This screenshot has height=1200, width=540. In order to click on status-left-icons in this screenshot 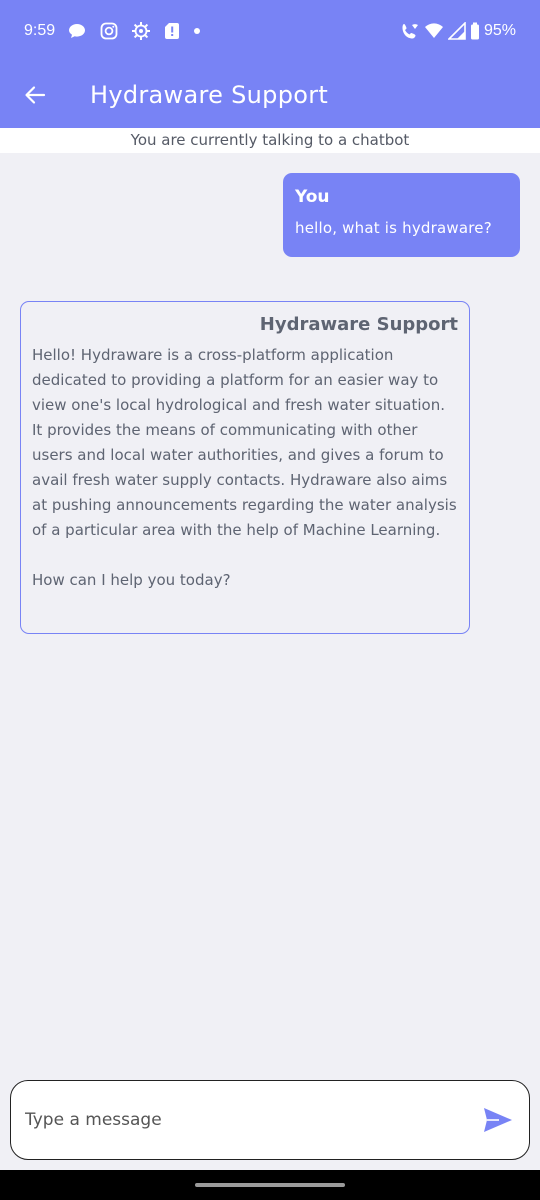, I will do `click(134, 31)`.